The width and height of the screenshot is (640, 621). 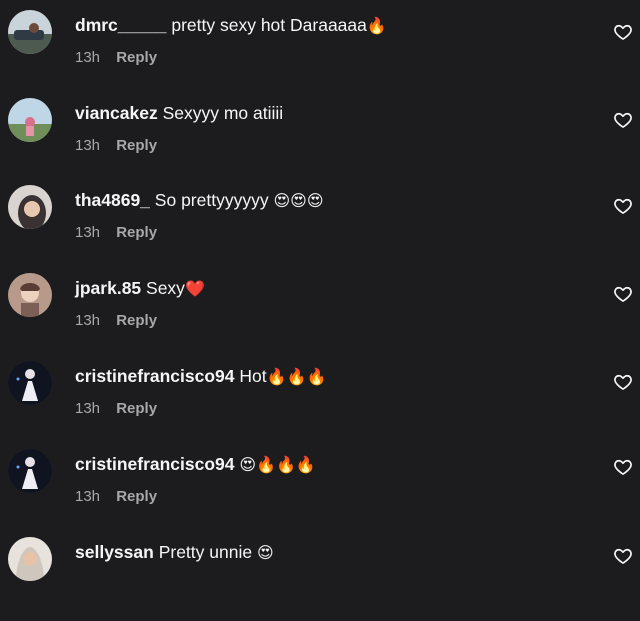 What do you see at coordinates (223, 113) in the screenshot?
I see `comment-text: Sexyyy mo atiiii` at bounding box center [223, 113].